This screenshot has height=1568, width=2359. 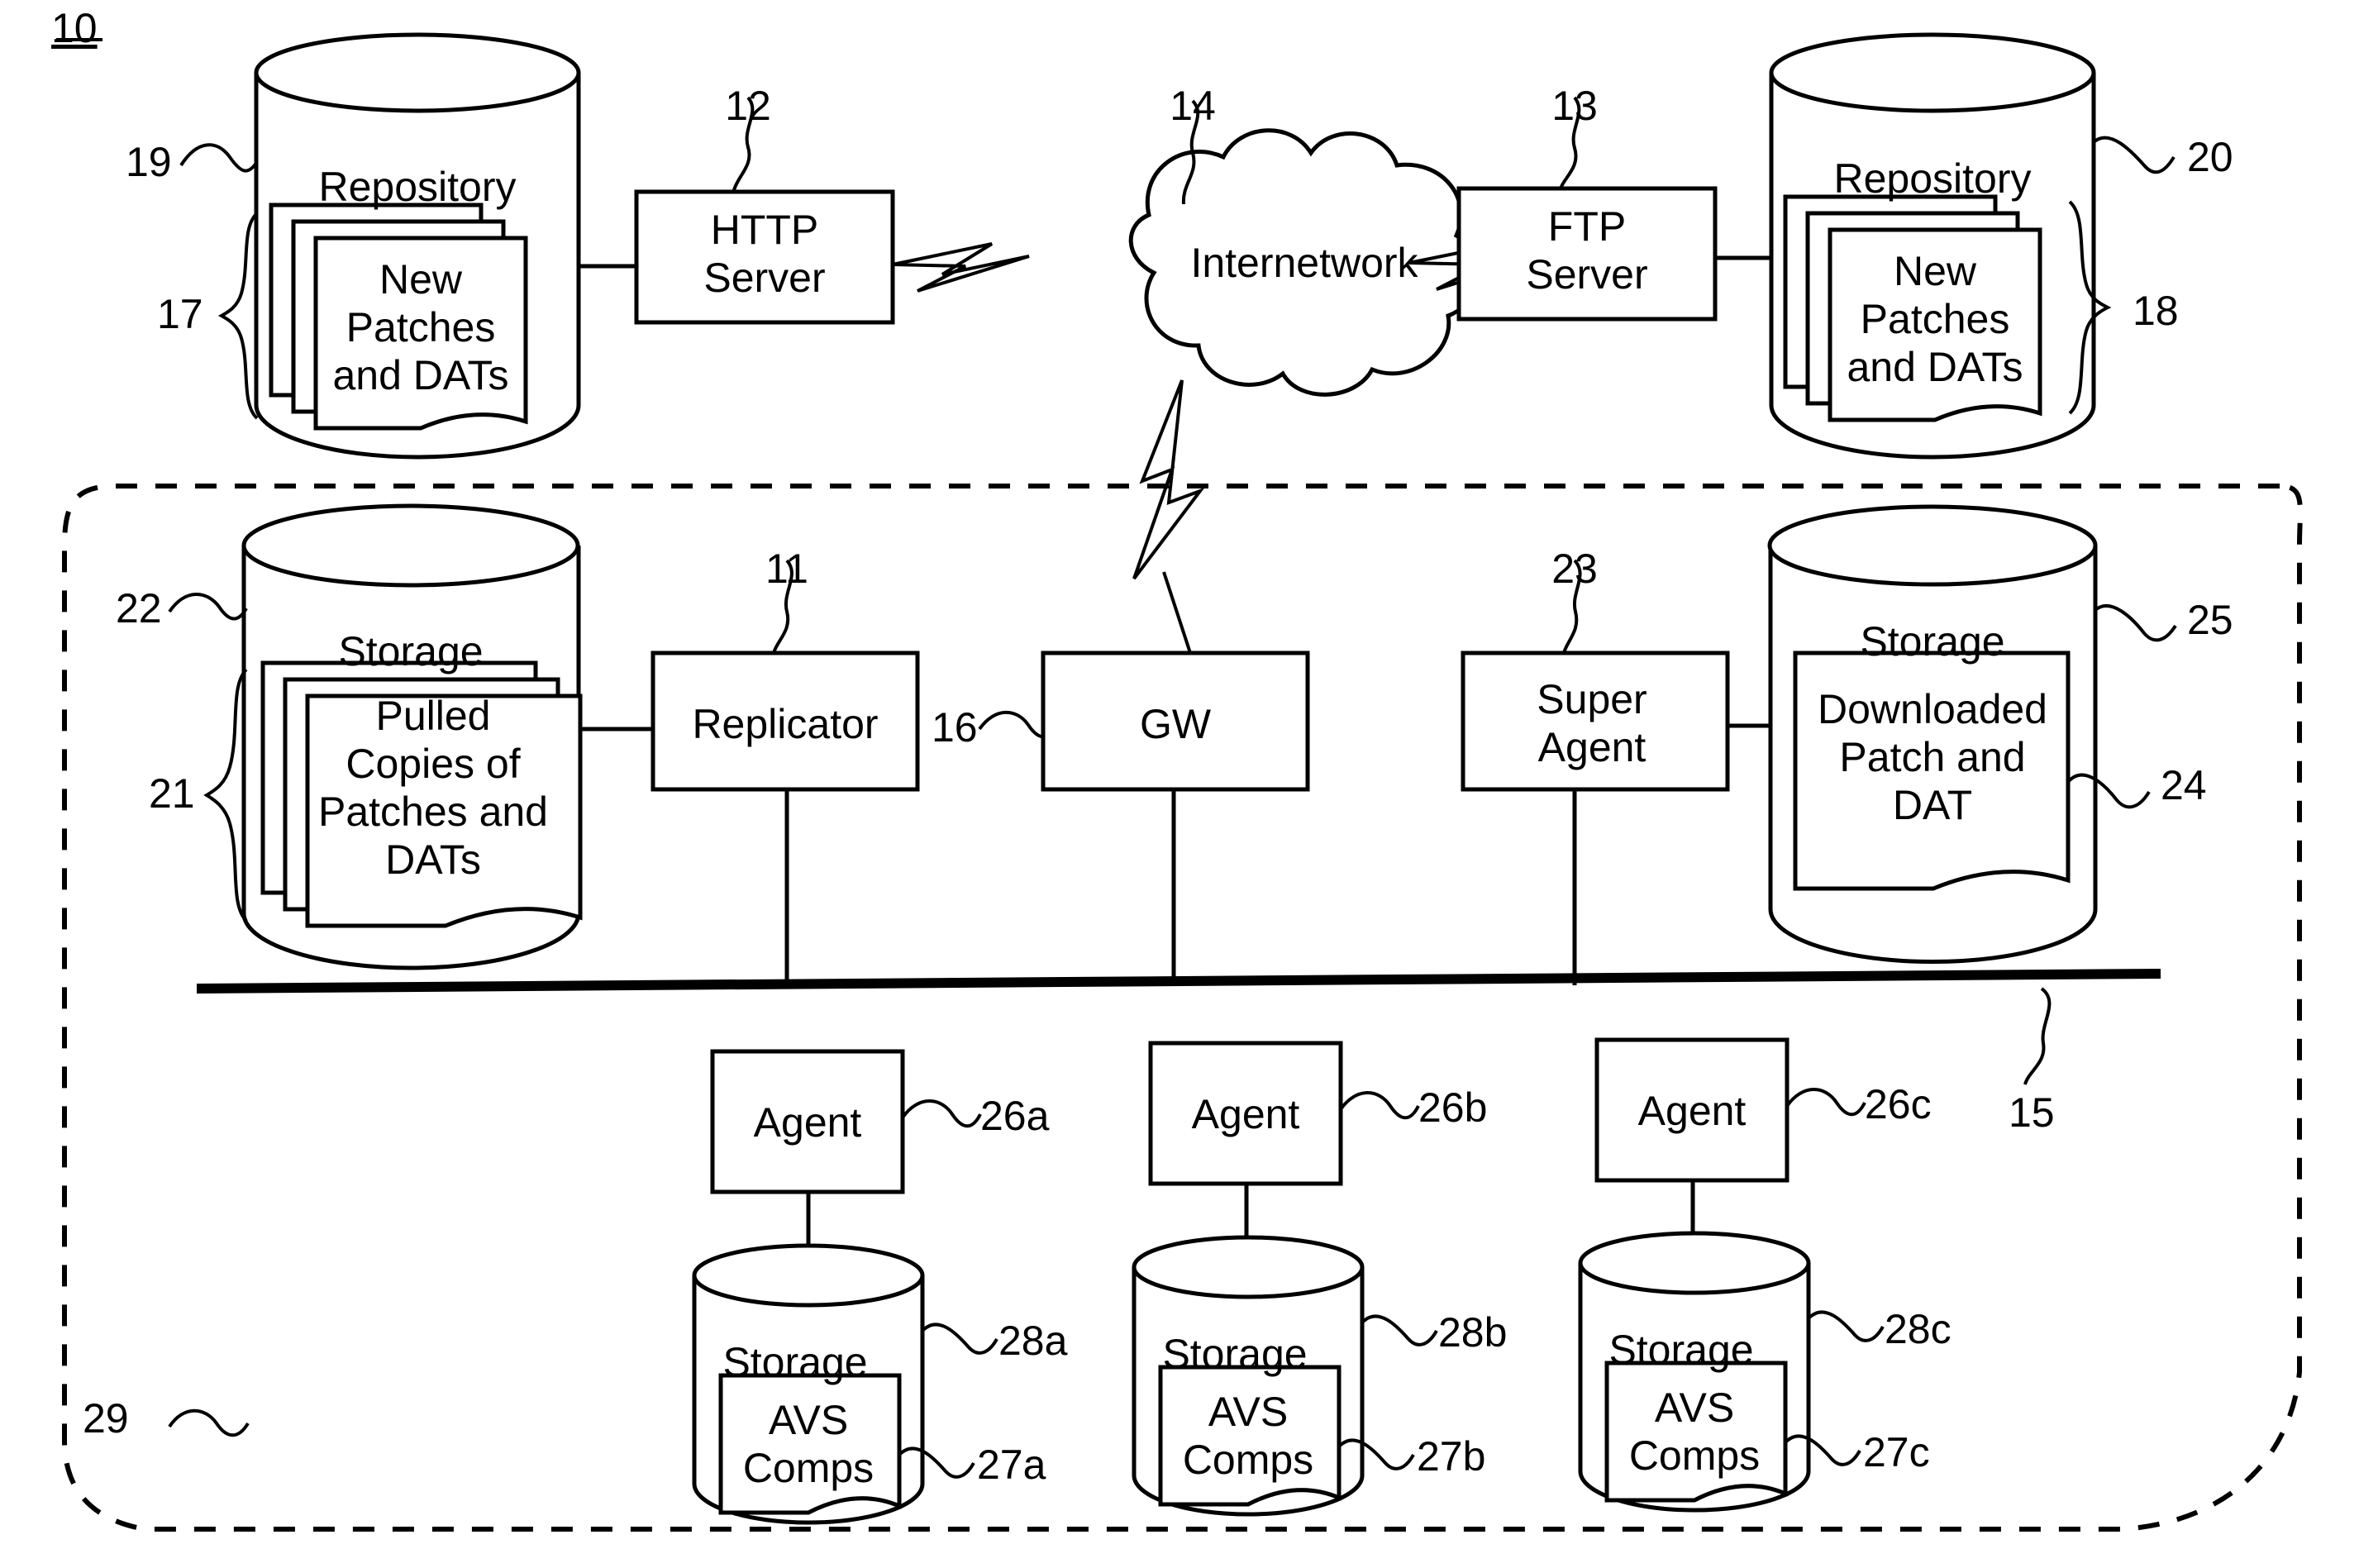 What do you see at coordinates (2032, 1112) in the screenshot?
I see `ref-label-15: 15` at bounding box center [2032, 1112].